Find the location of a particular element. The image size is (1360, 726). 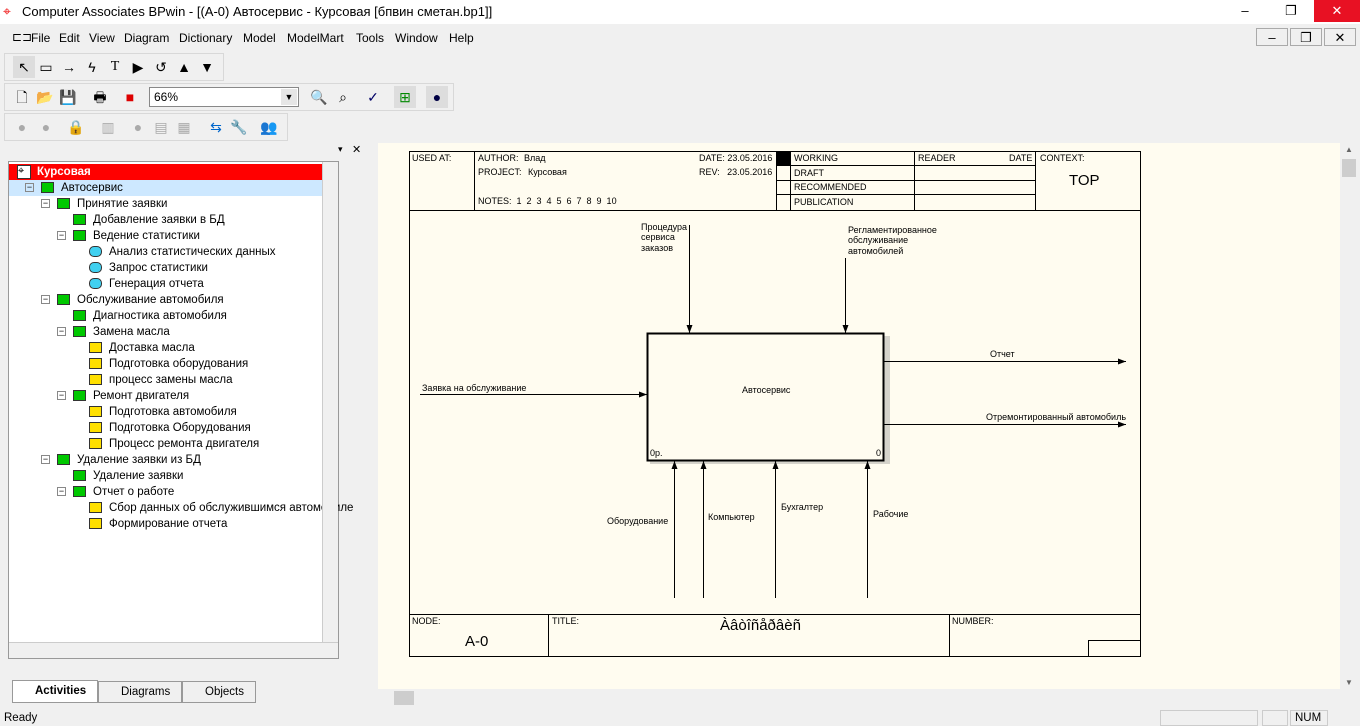

menu-help: Help is located at coordinates (461, 38).